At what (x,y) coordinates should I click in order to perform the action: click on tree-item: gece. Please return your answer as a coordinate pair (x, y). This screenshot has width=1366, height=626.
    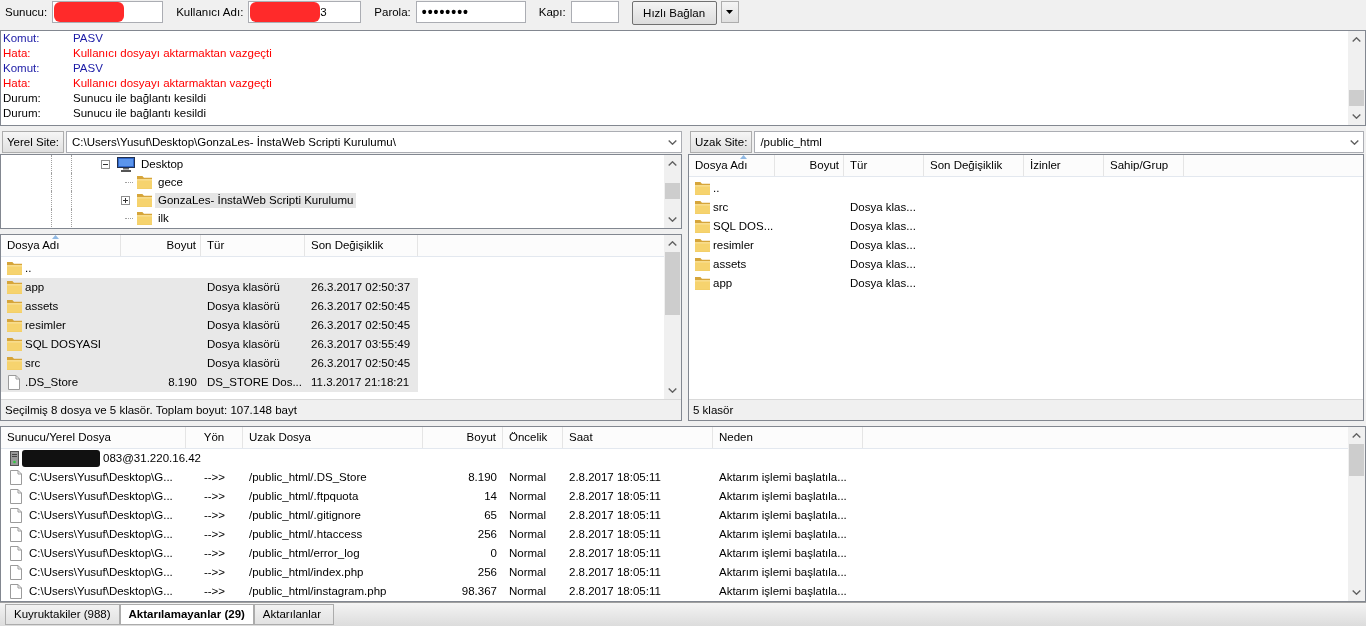
    Looking at the image, I should click on (170, 182).